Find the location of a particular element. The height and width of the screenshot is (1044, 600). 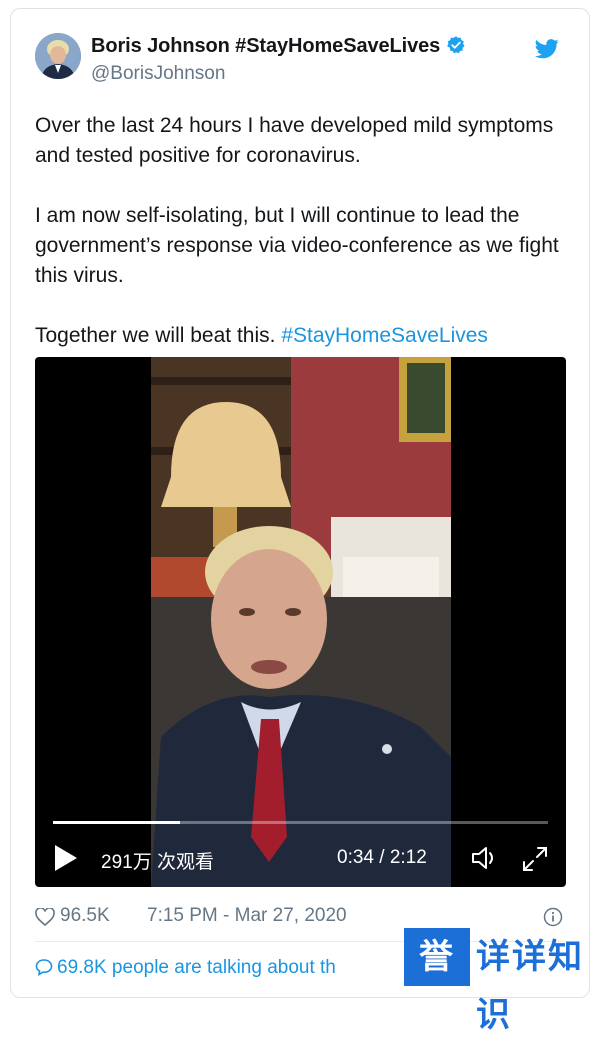

author-handle: @BorisJohnson is located at coordinates (158, 74).